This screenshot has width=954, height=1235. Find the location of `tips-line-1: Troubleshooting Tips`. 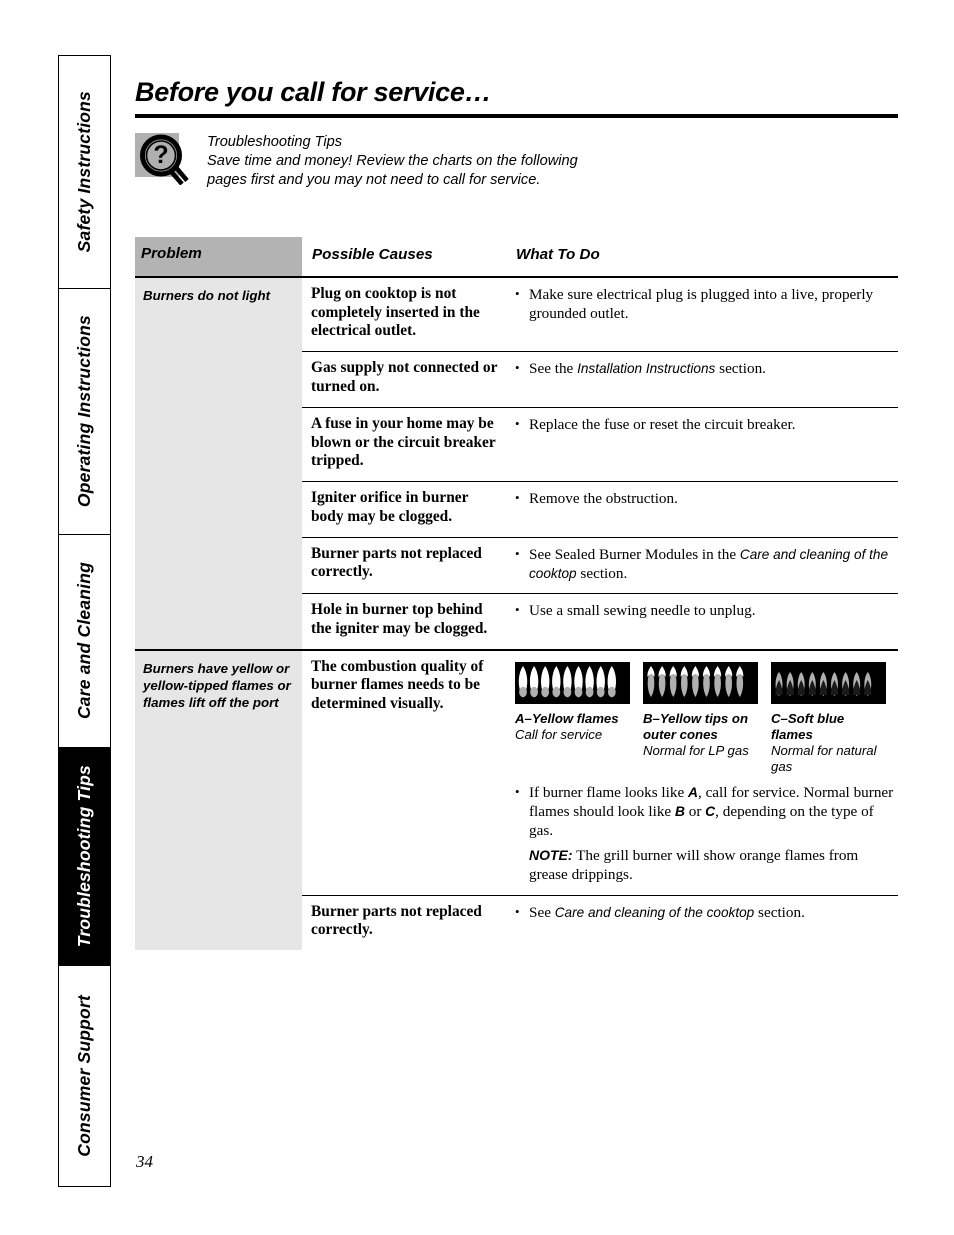

tips-line-1: Troubleshooting Tips is located at coordinates (275, 141).